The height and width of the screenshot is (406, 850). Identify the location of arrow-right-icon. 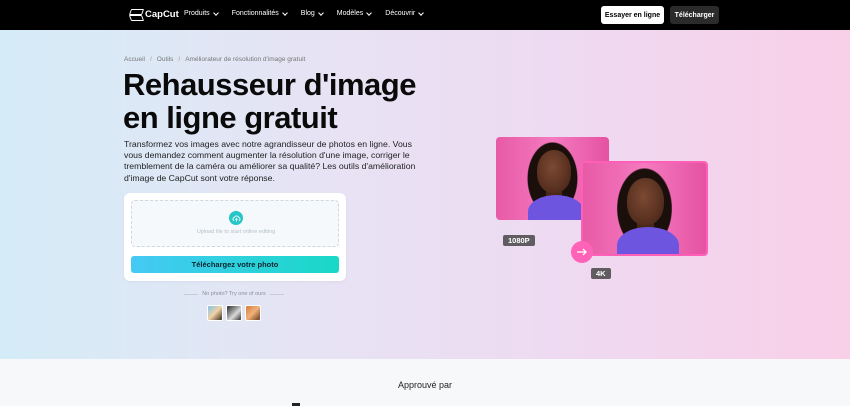
(582, 252).